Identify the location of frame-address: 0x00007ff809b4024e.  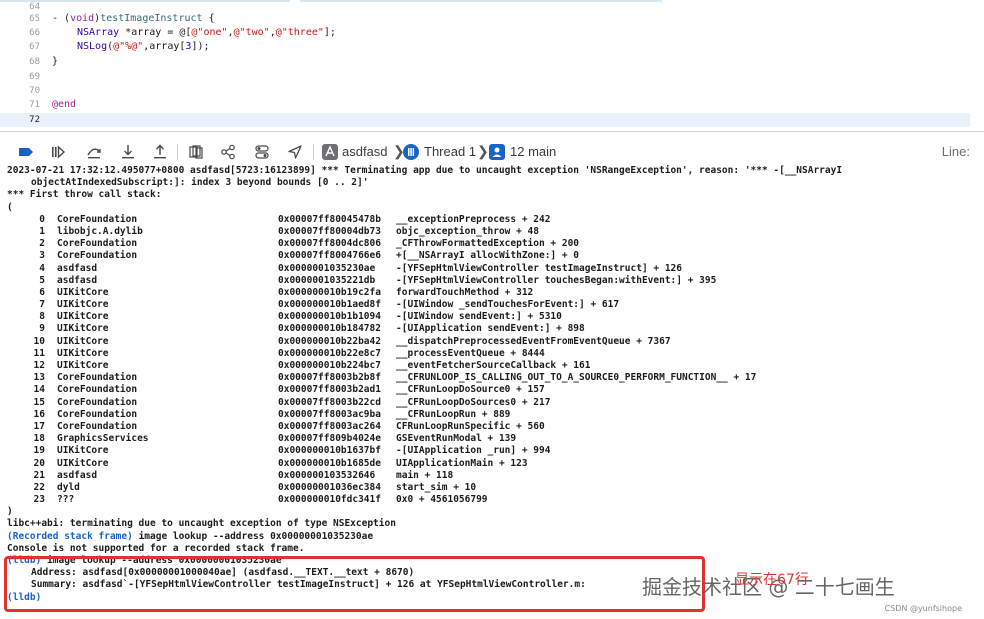
(329, 439).